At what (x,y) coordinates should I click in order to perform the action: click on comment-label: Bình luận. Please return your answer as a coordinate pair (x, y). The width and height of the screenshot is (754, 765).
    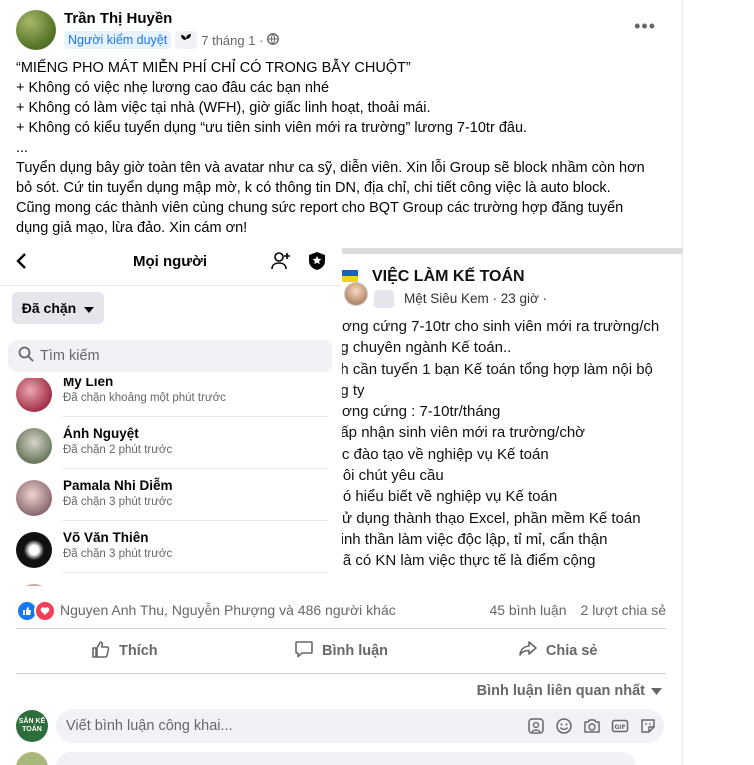
    Looking at the image, I should click on (355, 651).